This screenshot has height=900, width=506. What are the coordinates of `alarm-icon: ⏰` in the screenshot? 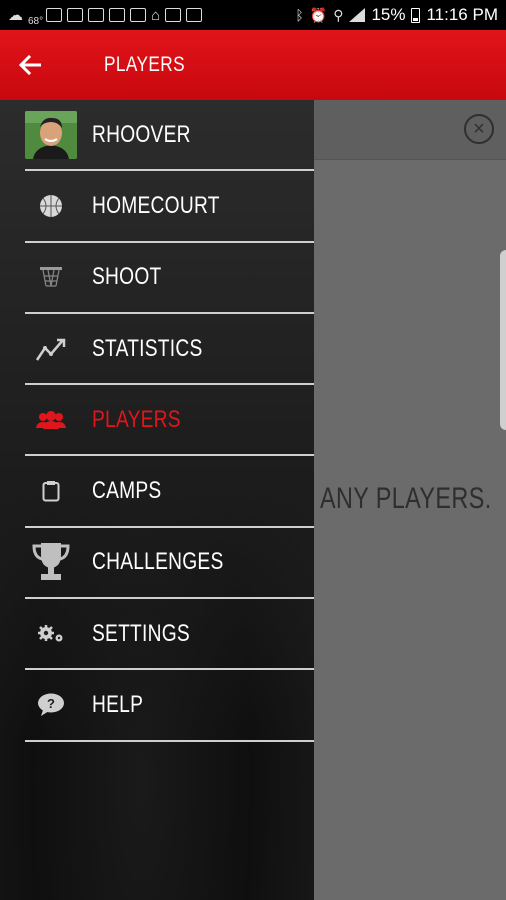 It's located at (318, 14).